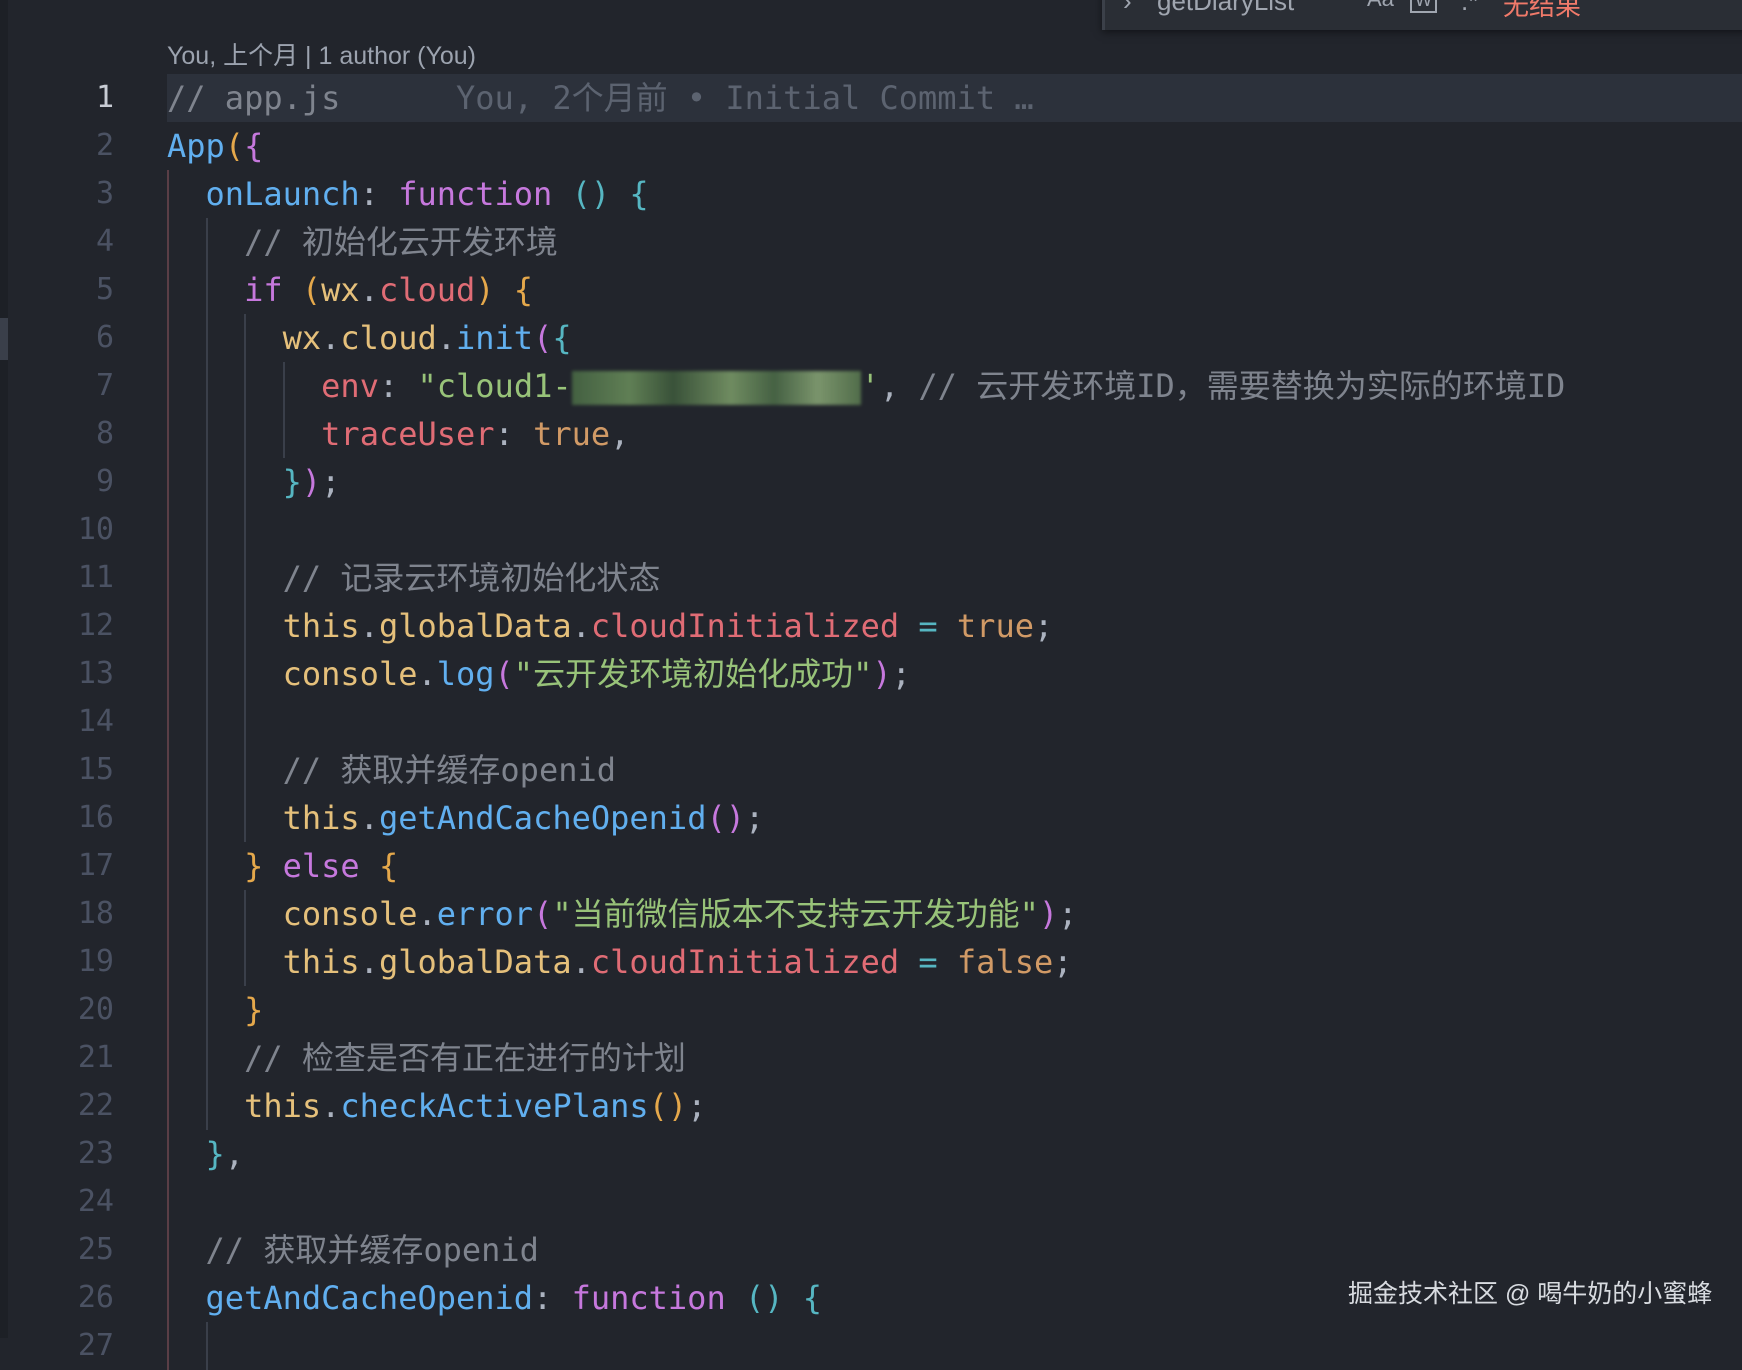 This screenshot has width=1742, height=1370. What do you see at coordinates (1225, 8) in the screenshot?
I see `find-input: getDiaryList` at bounding box center [1225, 8].